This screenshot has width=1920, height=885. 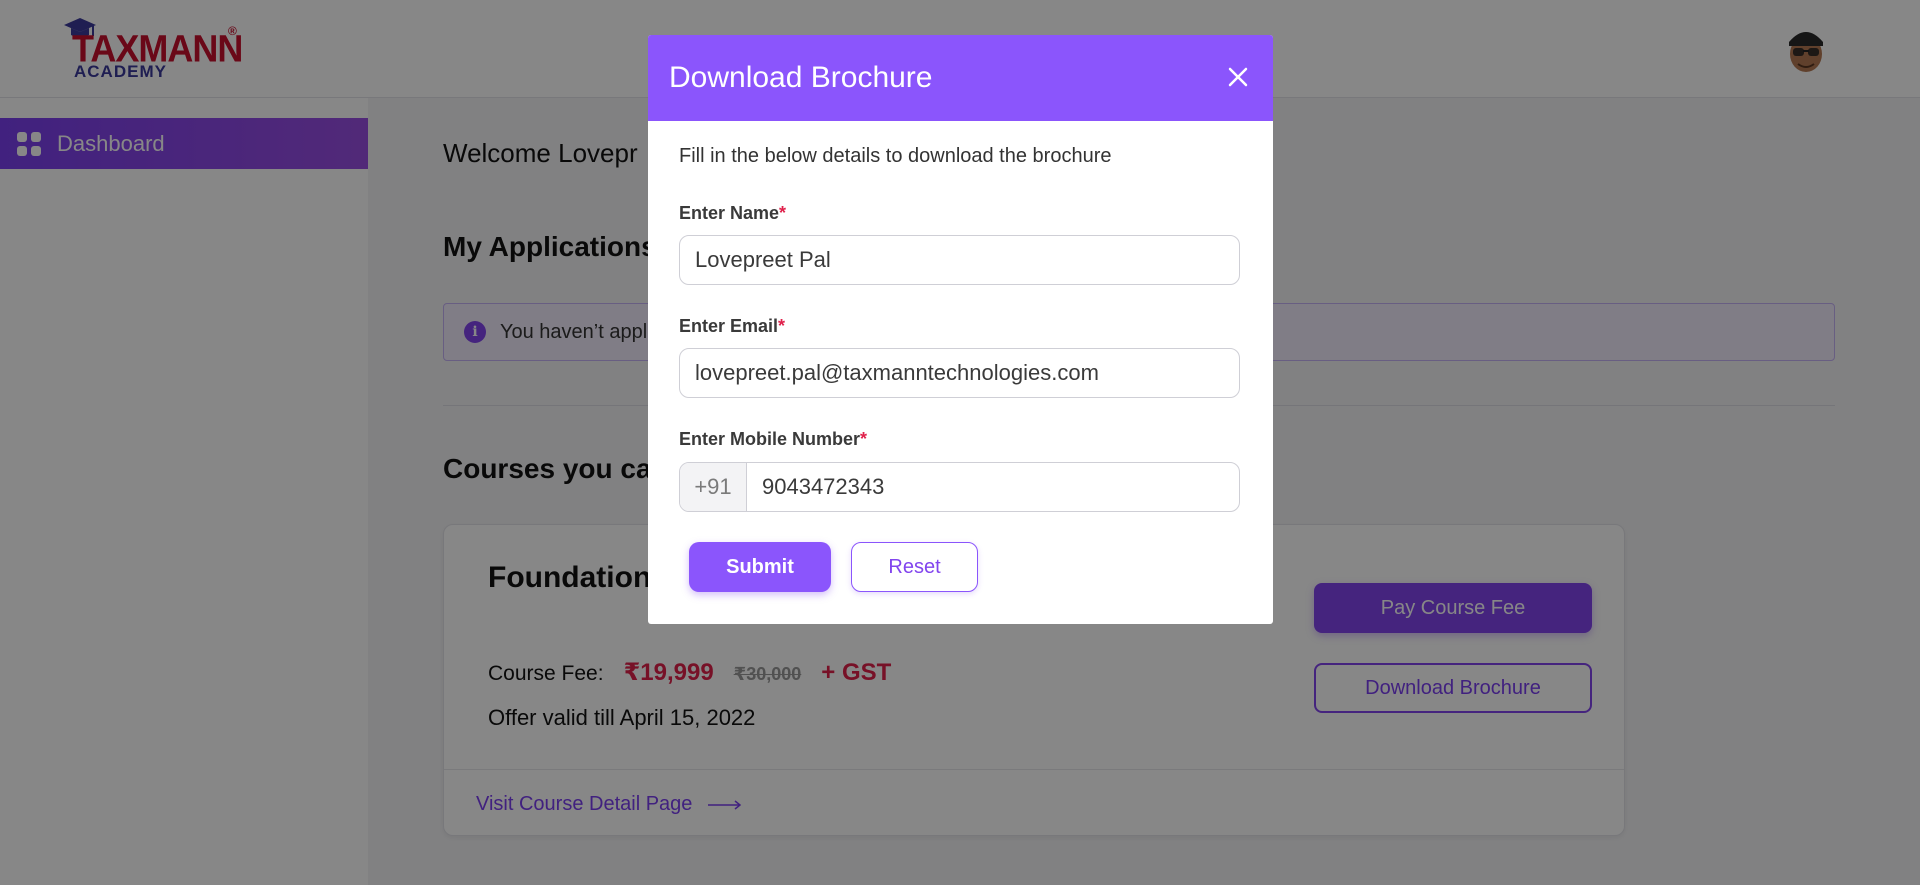 I want to click on country-code-prefix: +91, so click(x=713, y=487).